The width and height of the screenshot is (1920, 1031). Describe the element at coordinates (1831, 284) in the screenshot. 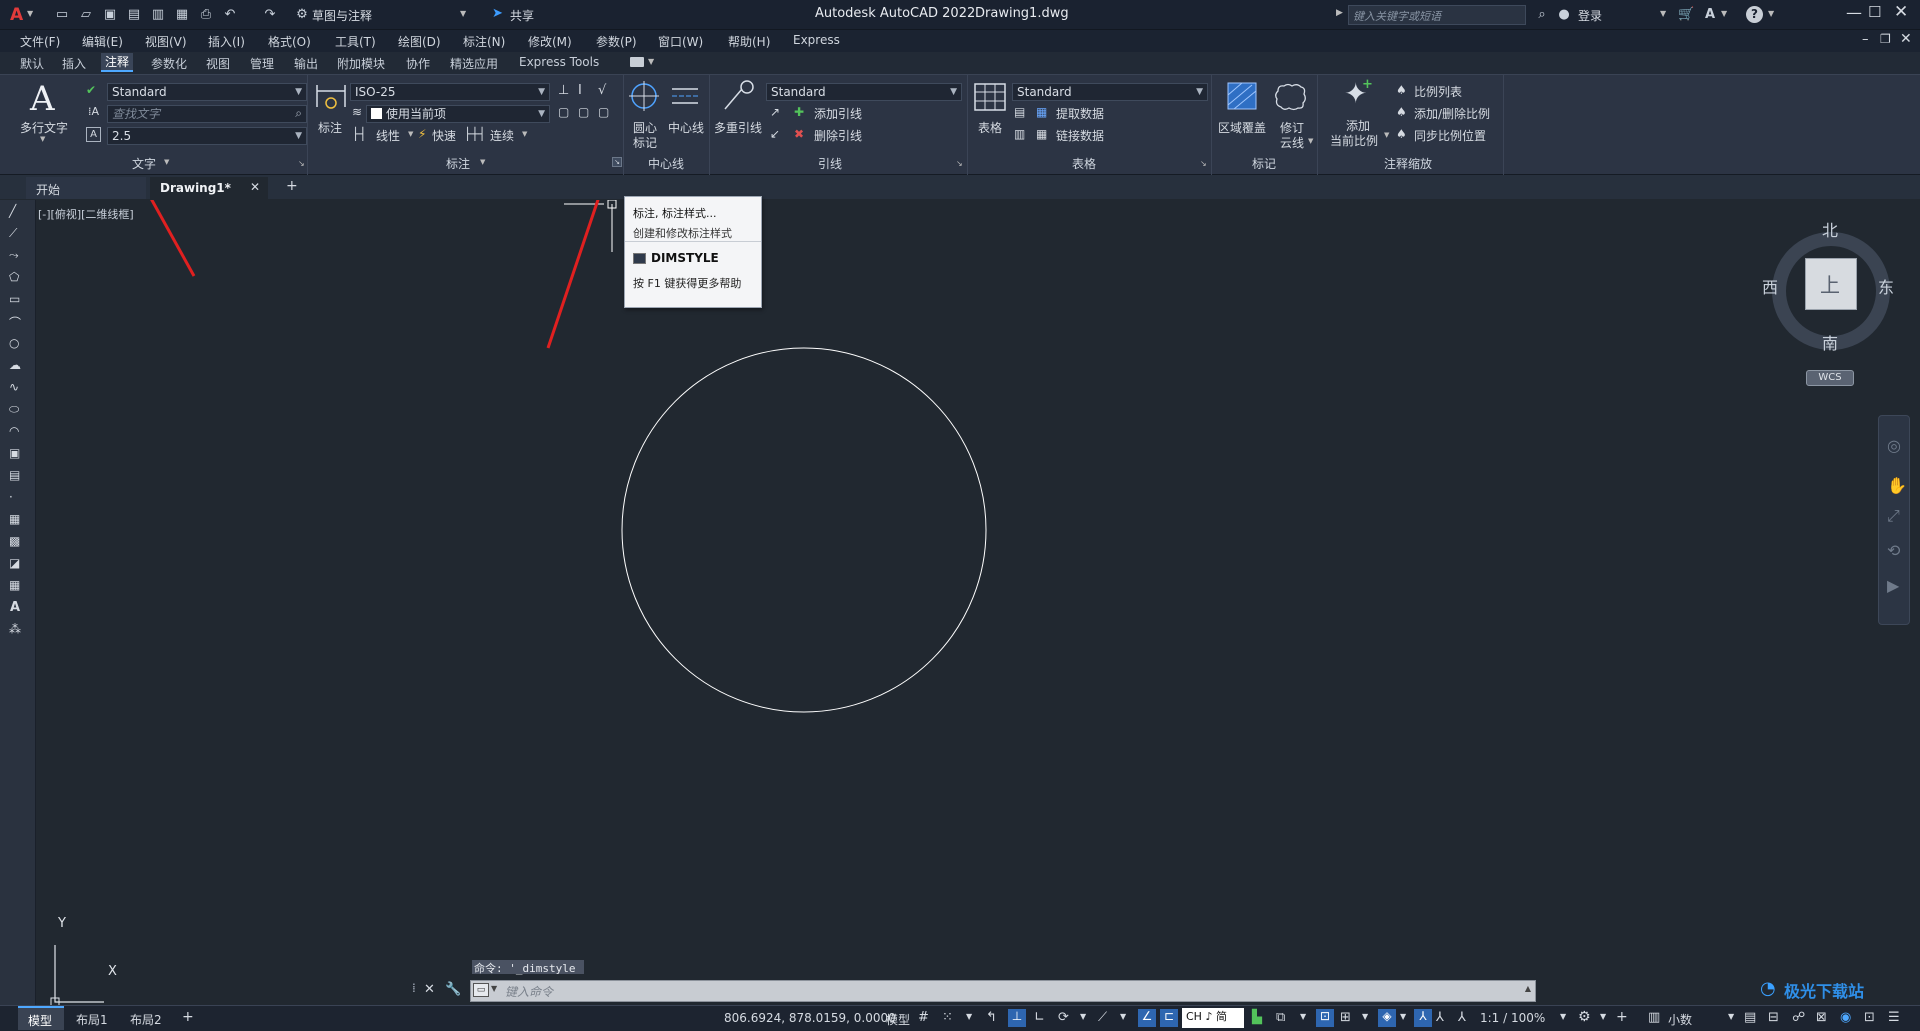

I see `viewcube-top-face: 上` at that location.